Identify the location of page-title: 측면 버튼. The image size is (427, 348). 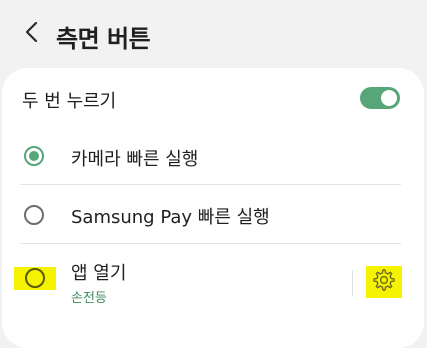
(103, 39).